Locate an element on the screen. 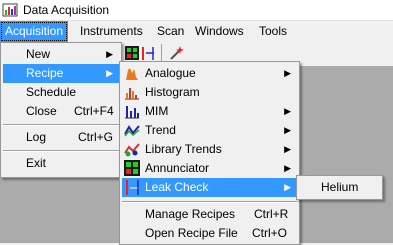 The width and height of the screenshot is (393, 245). trend-icon is located at coordinates (132, 131).